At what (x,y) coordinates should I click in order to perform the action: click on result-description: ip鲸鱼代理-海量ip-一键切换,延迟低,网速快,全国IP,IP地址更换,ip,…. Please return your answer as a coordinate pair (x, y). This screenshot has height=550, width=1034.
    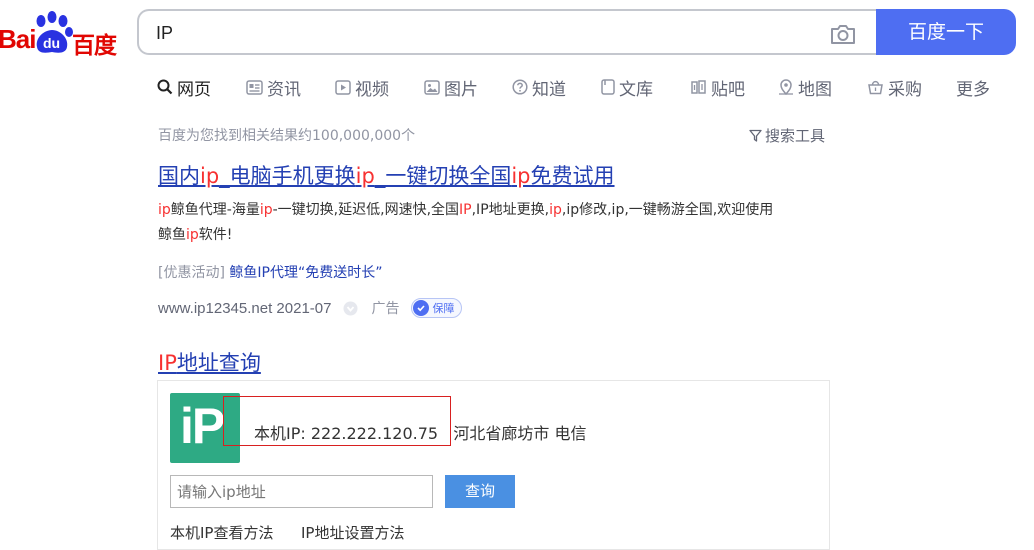
    Looking at the image, I should click on (508, 223).